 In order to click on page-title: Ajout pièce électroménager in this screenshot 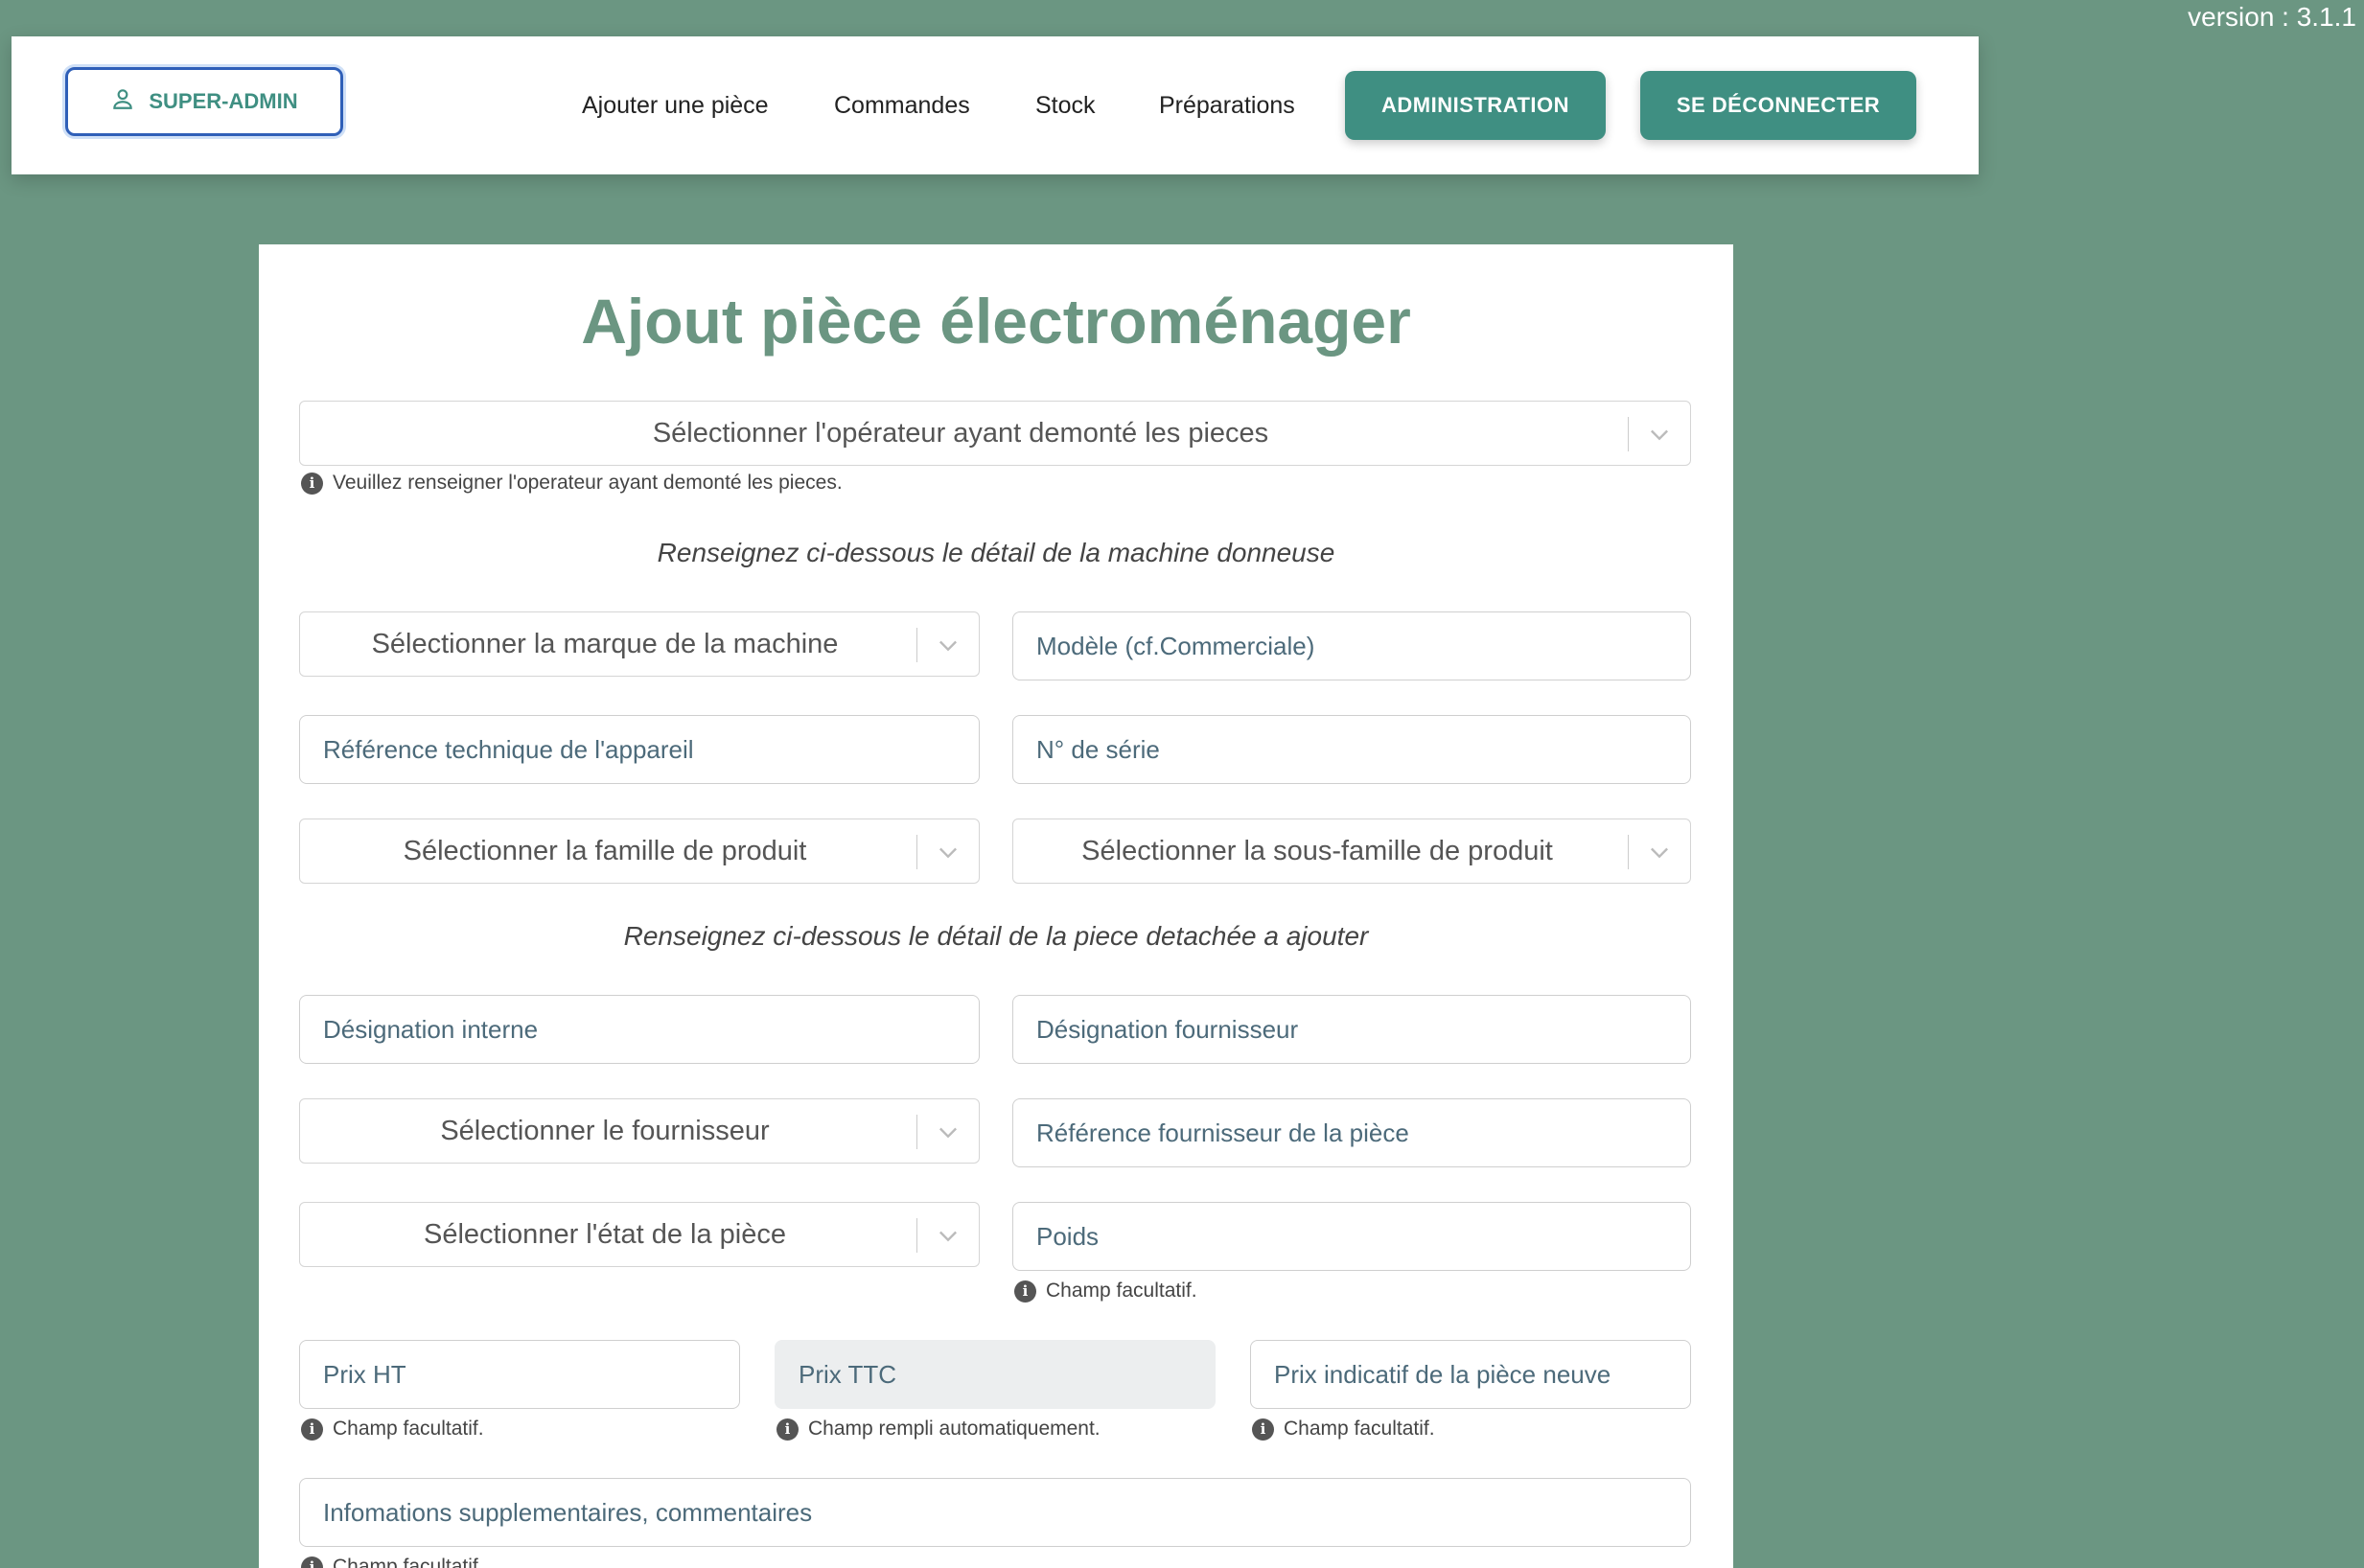, I will do `click(996, 321)`.